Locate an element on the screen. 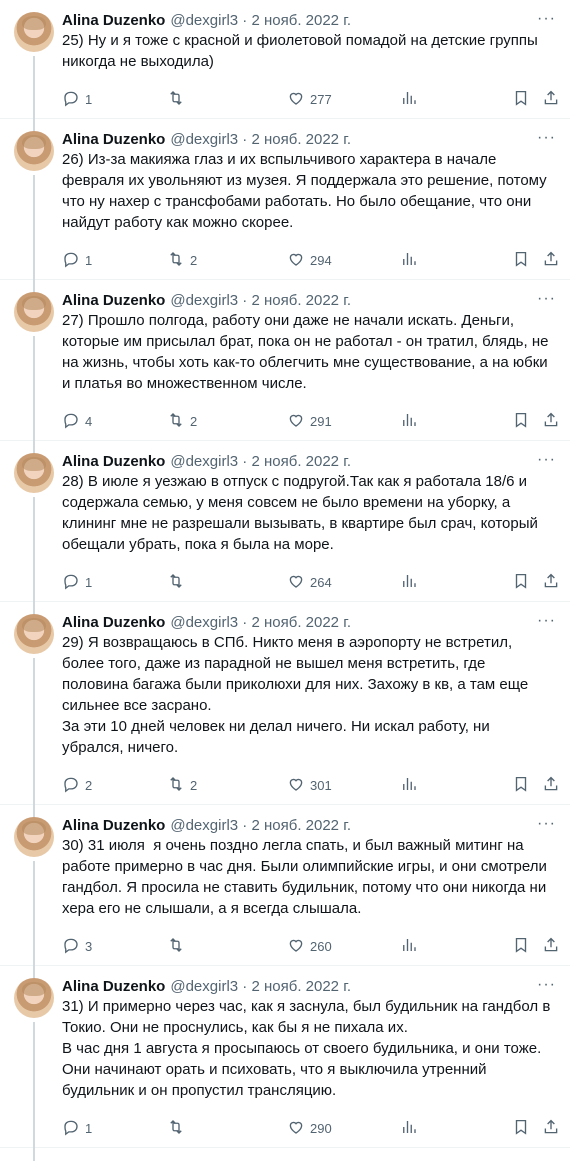  share-icon is located at coordinates (551, 99).